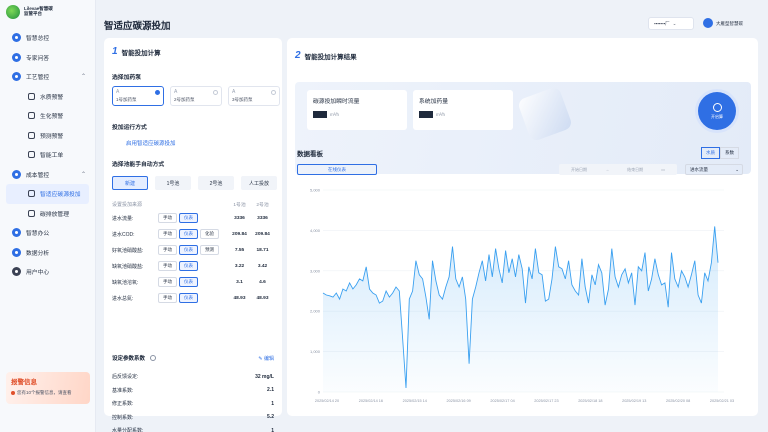 The height and width of the screenshot is (432, 768). I want to click on sidebar-item-10: 智慧办公, so click(47, 233).